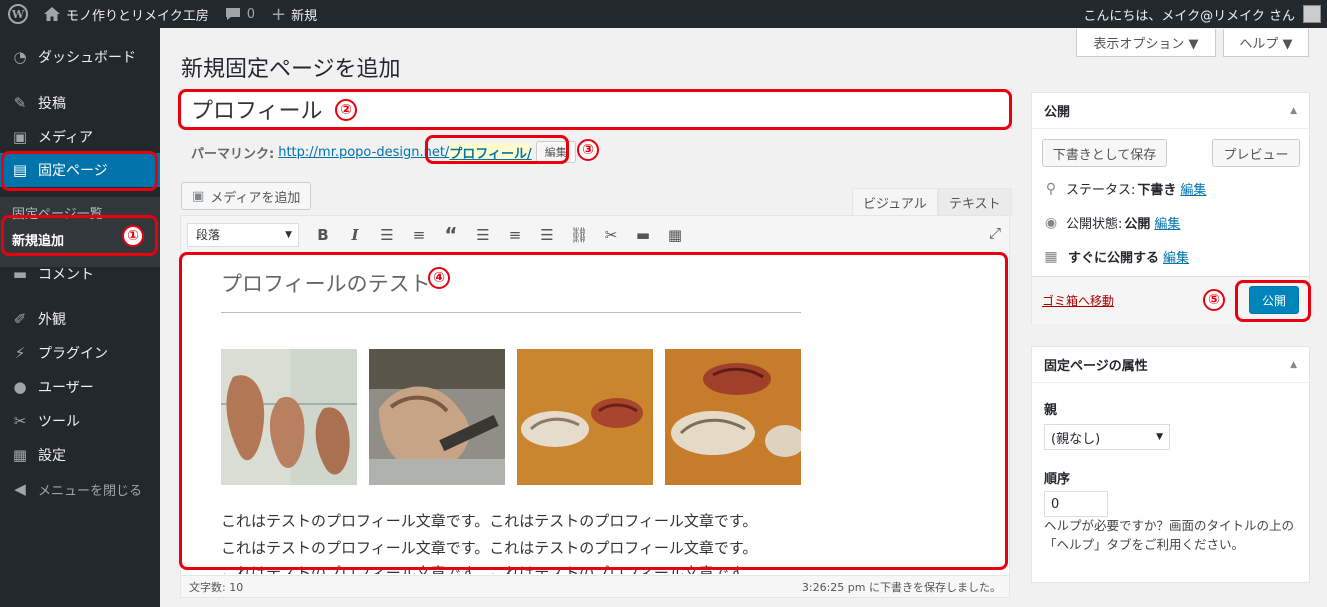 The image size is (1327, 607). What do you see at coordinates (20, 387) in the screenshot?
I see `user-icon: ●` at bounding box center [20, 387].